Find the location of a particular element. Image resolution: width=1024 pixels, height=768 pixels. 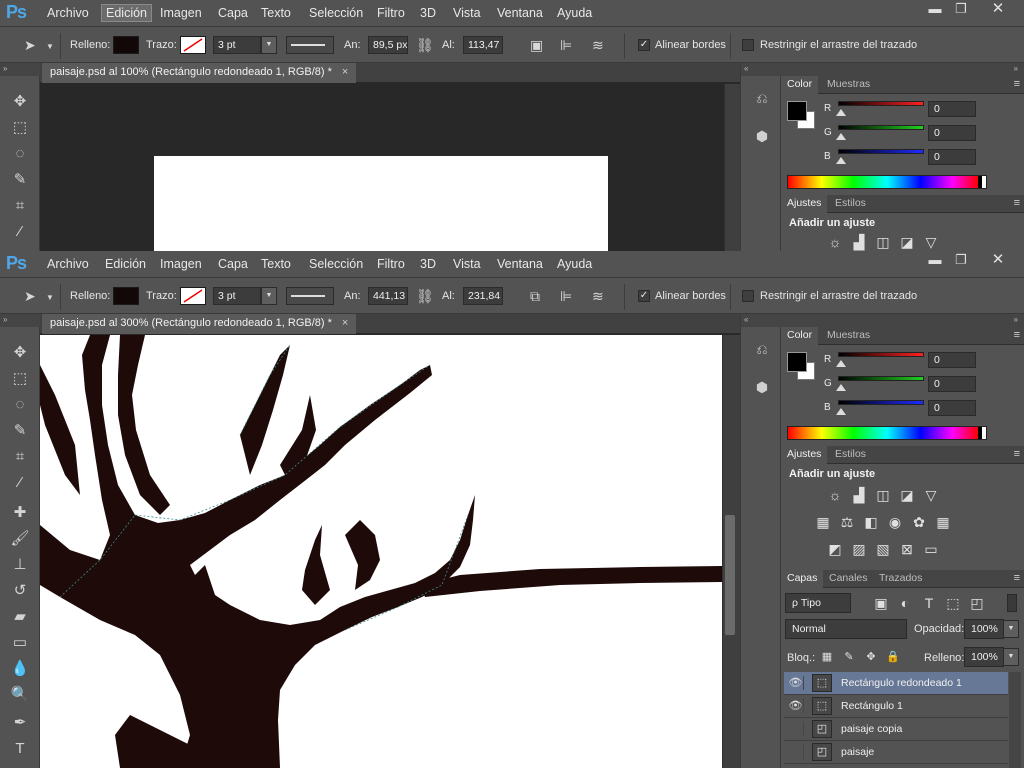

g-value: 0 is located at coordinates (952, 133).